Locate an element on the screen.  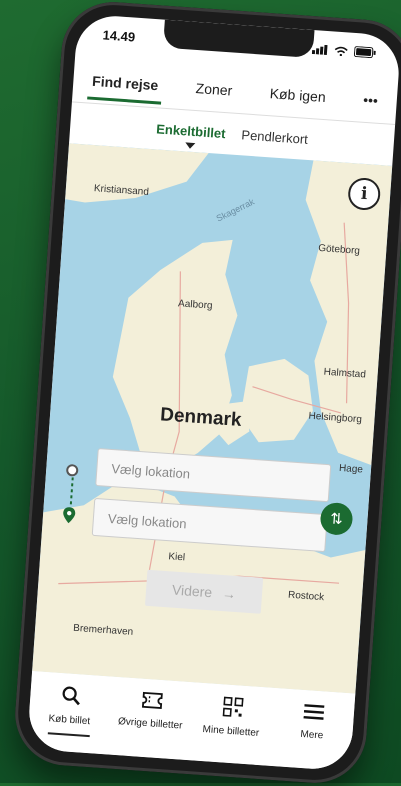
swap-icon: ⇅ is located at coordinates (336, 519).